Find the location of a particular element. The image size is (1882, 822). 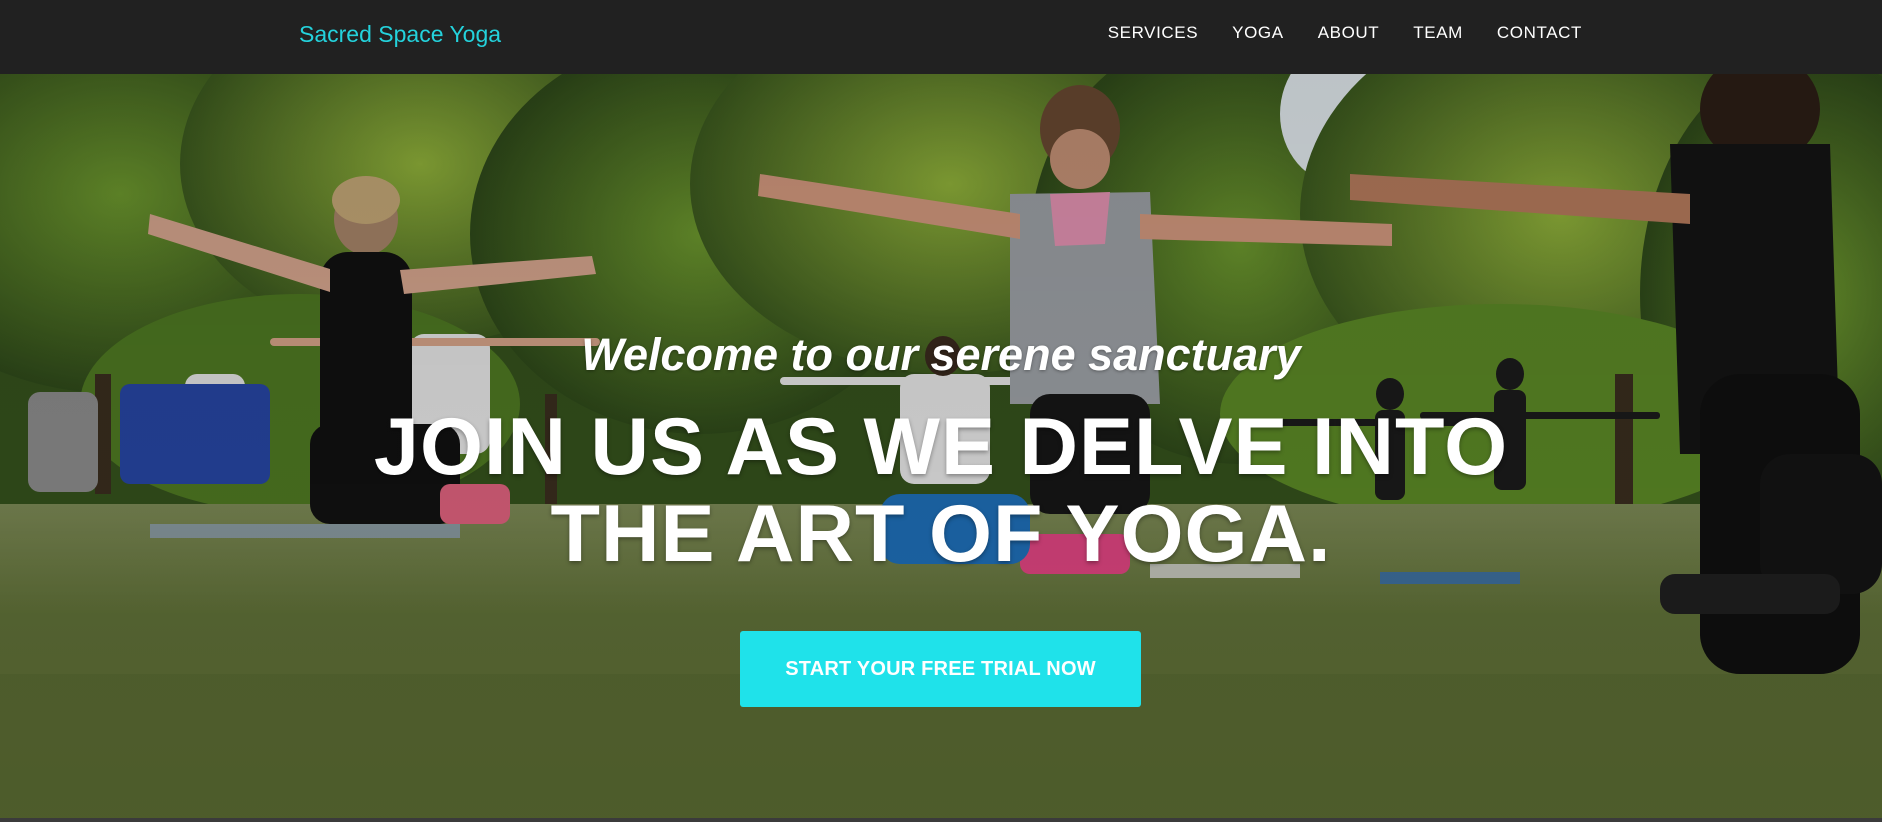

brand-logo-link: Sacred Space Yoga is located at coordinates (400, 34).